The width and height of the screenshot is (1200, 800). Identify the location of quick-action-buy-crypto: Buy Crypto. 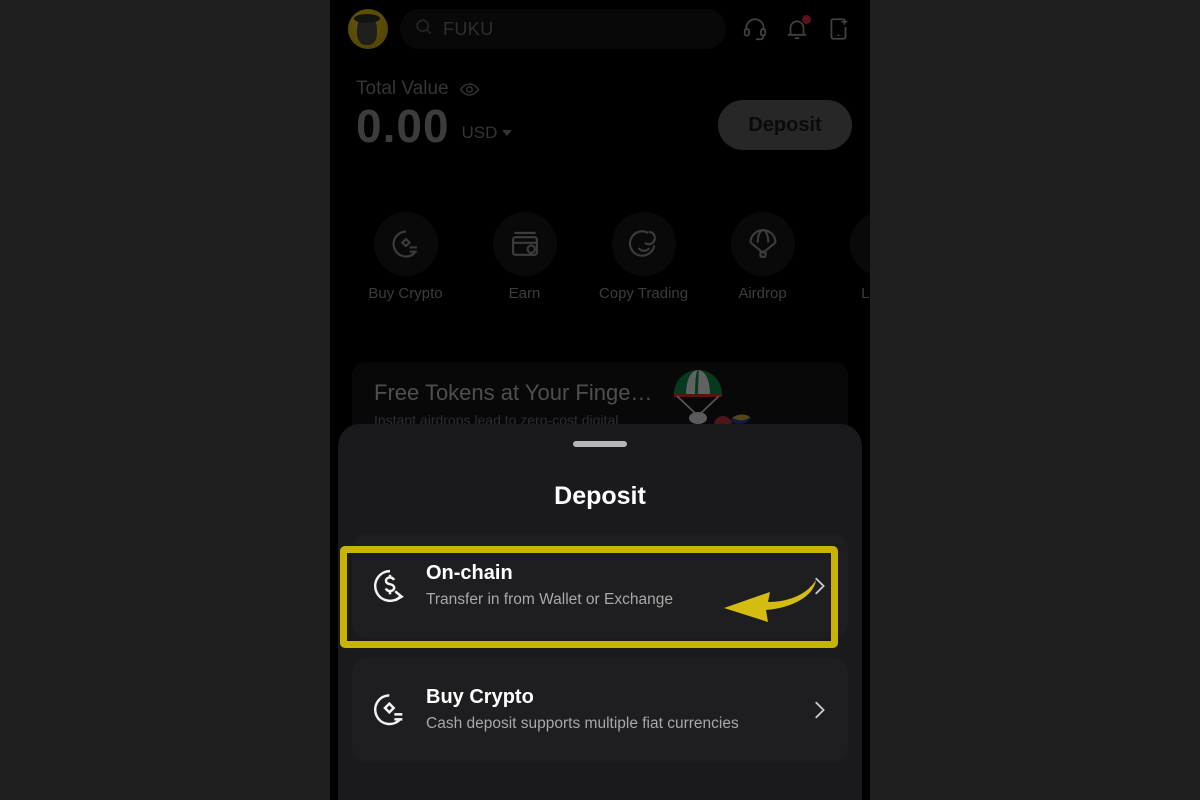
(405, 258).